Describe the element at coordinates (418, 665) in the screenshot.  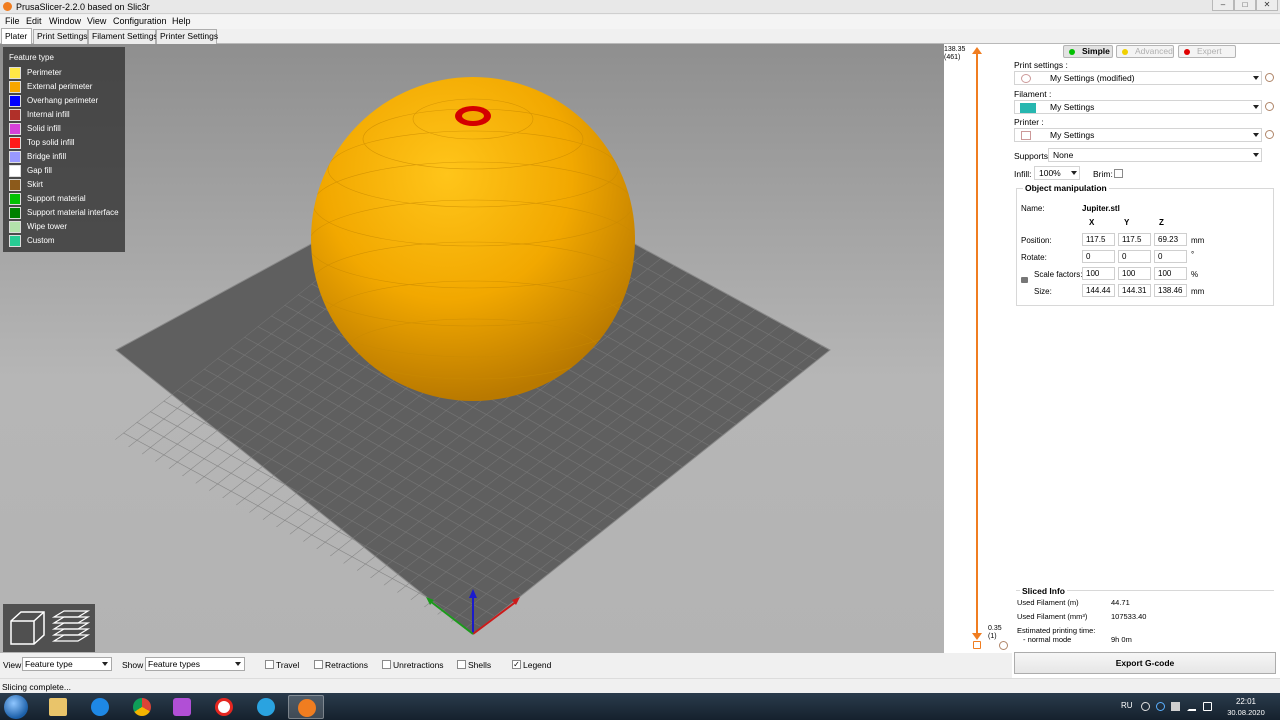
I see `unretractions-label: Unretractions` at that location.